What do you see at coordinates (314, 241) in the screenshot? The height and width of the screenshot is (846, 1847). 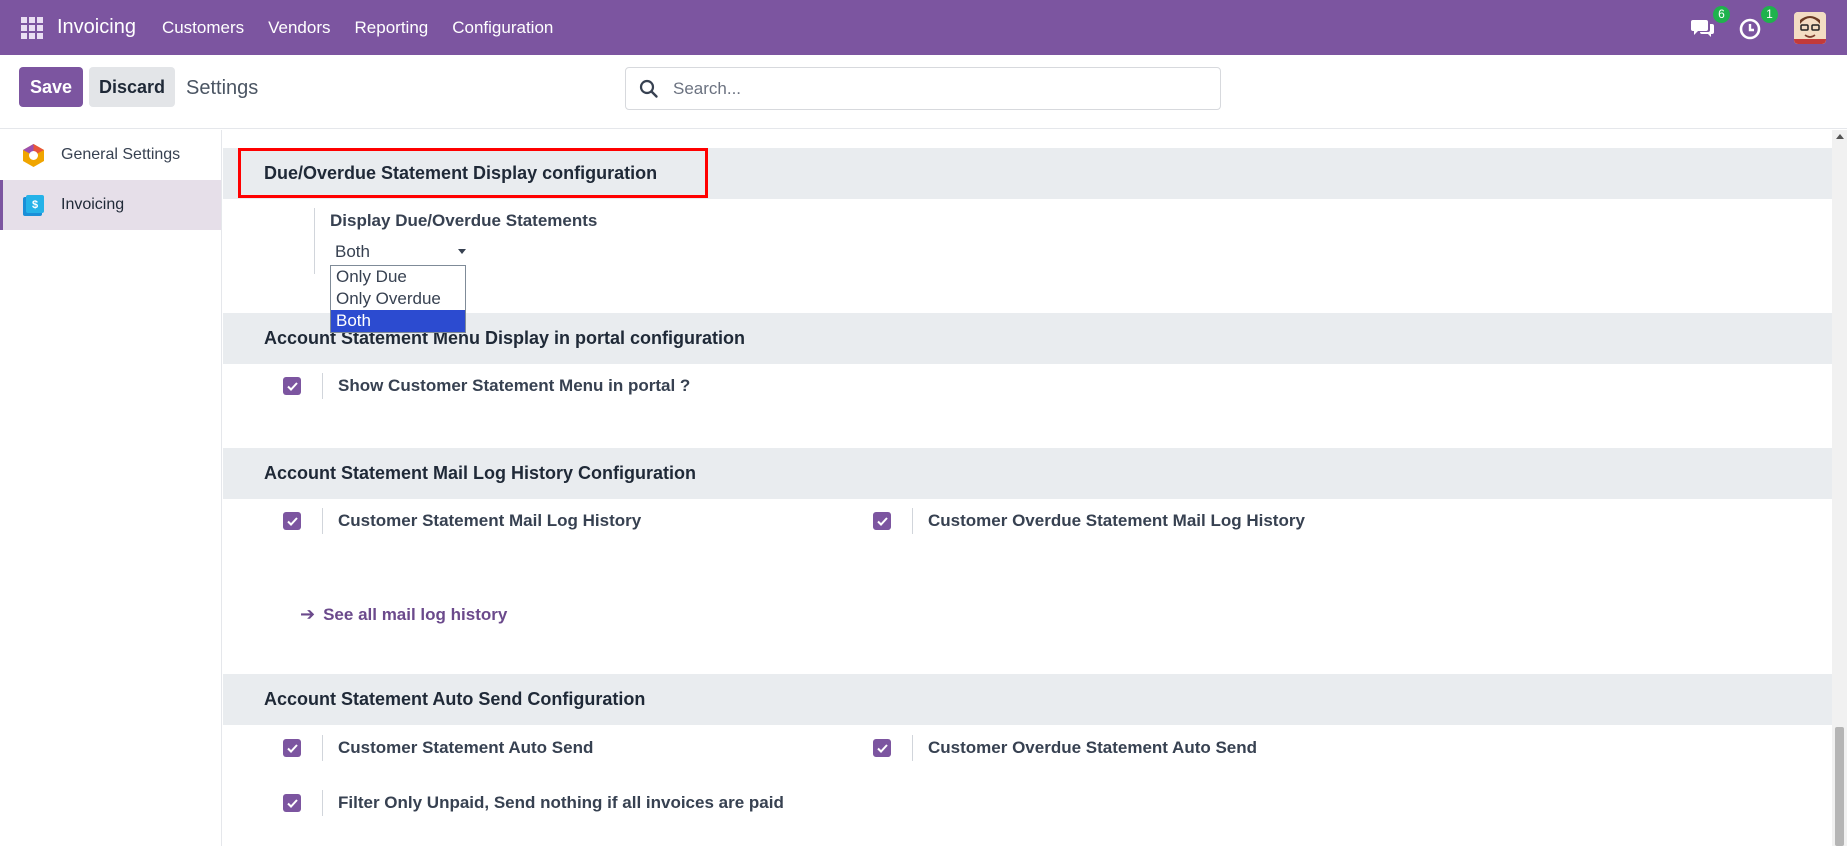 I see `field-separator` at bounding box center [314, 241].